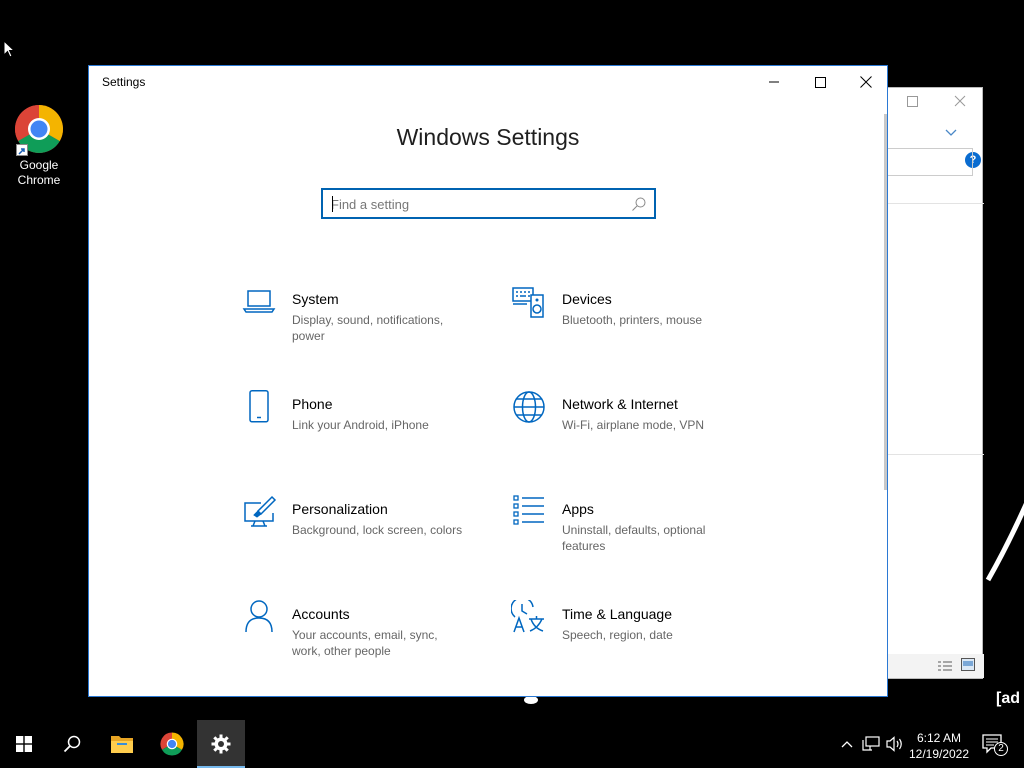 Image resolution: width=1024 pixels, height=768 pixels. What do you see at coordinates (939, 738) in the screenshot?
I see `clock-time: 6:12 AM` at bounding box center [939, 738].